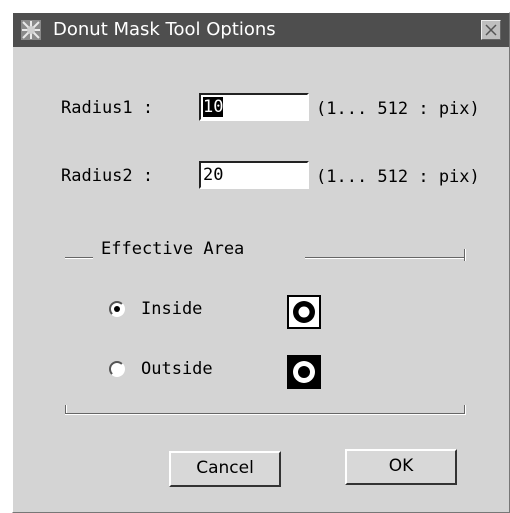 Image resolution: width=510 pixels, height=513 pixels. Describe the element at coordinates (385, 258) in the screenshot. I see `group-frame-top-right` at that location.